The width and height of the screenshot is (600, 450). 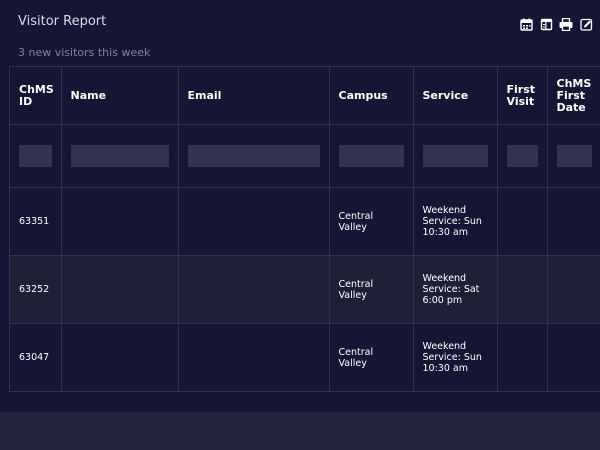 What do you see at coordinates (546, 24) in the screenshot?
I see `columns-icon` at bounding box center [546, 24].